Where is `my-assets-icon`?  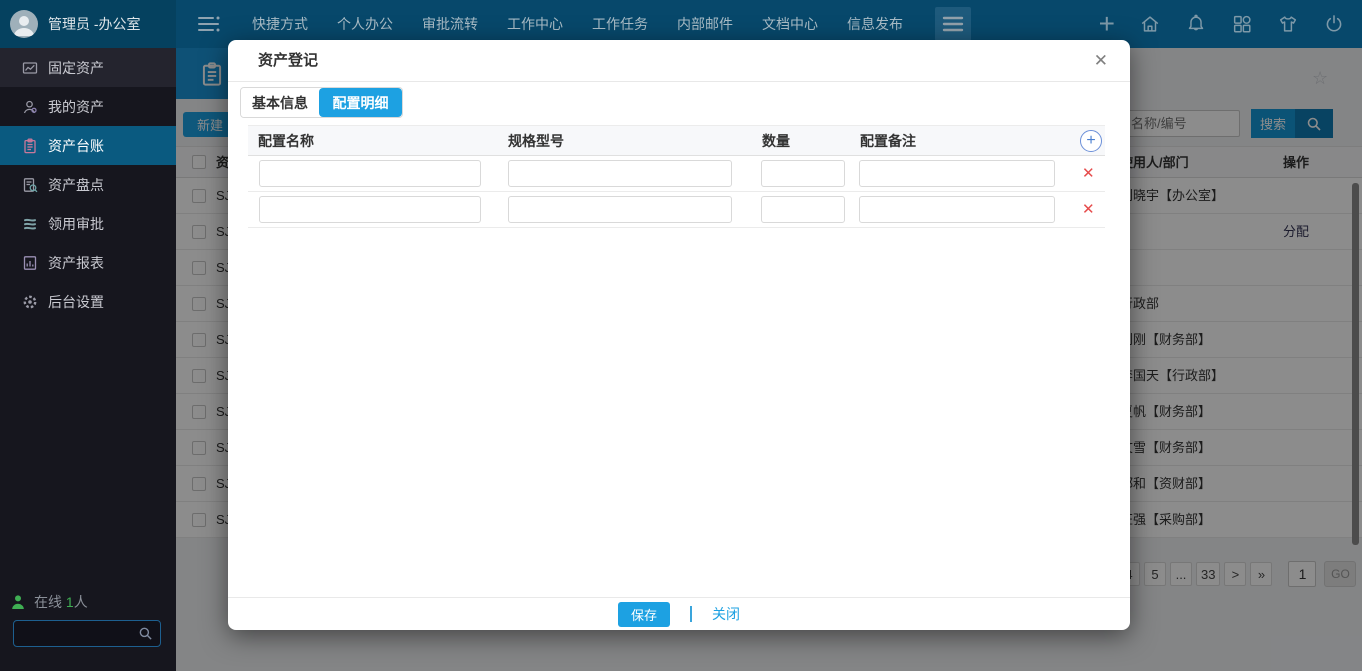
my-assets-icon is located at coordinates (30, 106).